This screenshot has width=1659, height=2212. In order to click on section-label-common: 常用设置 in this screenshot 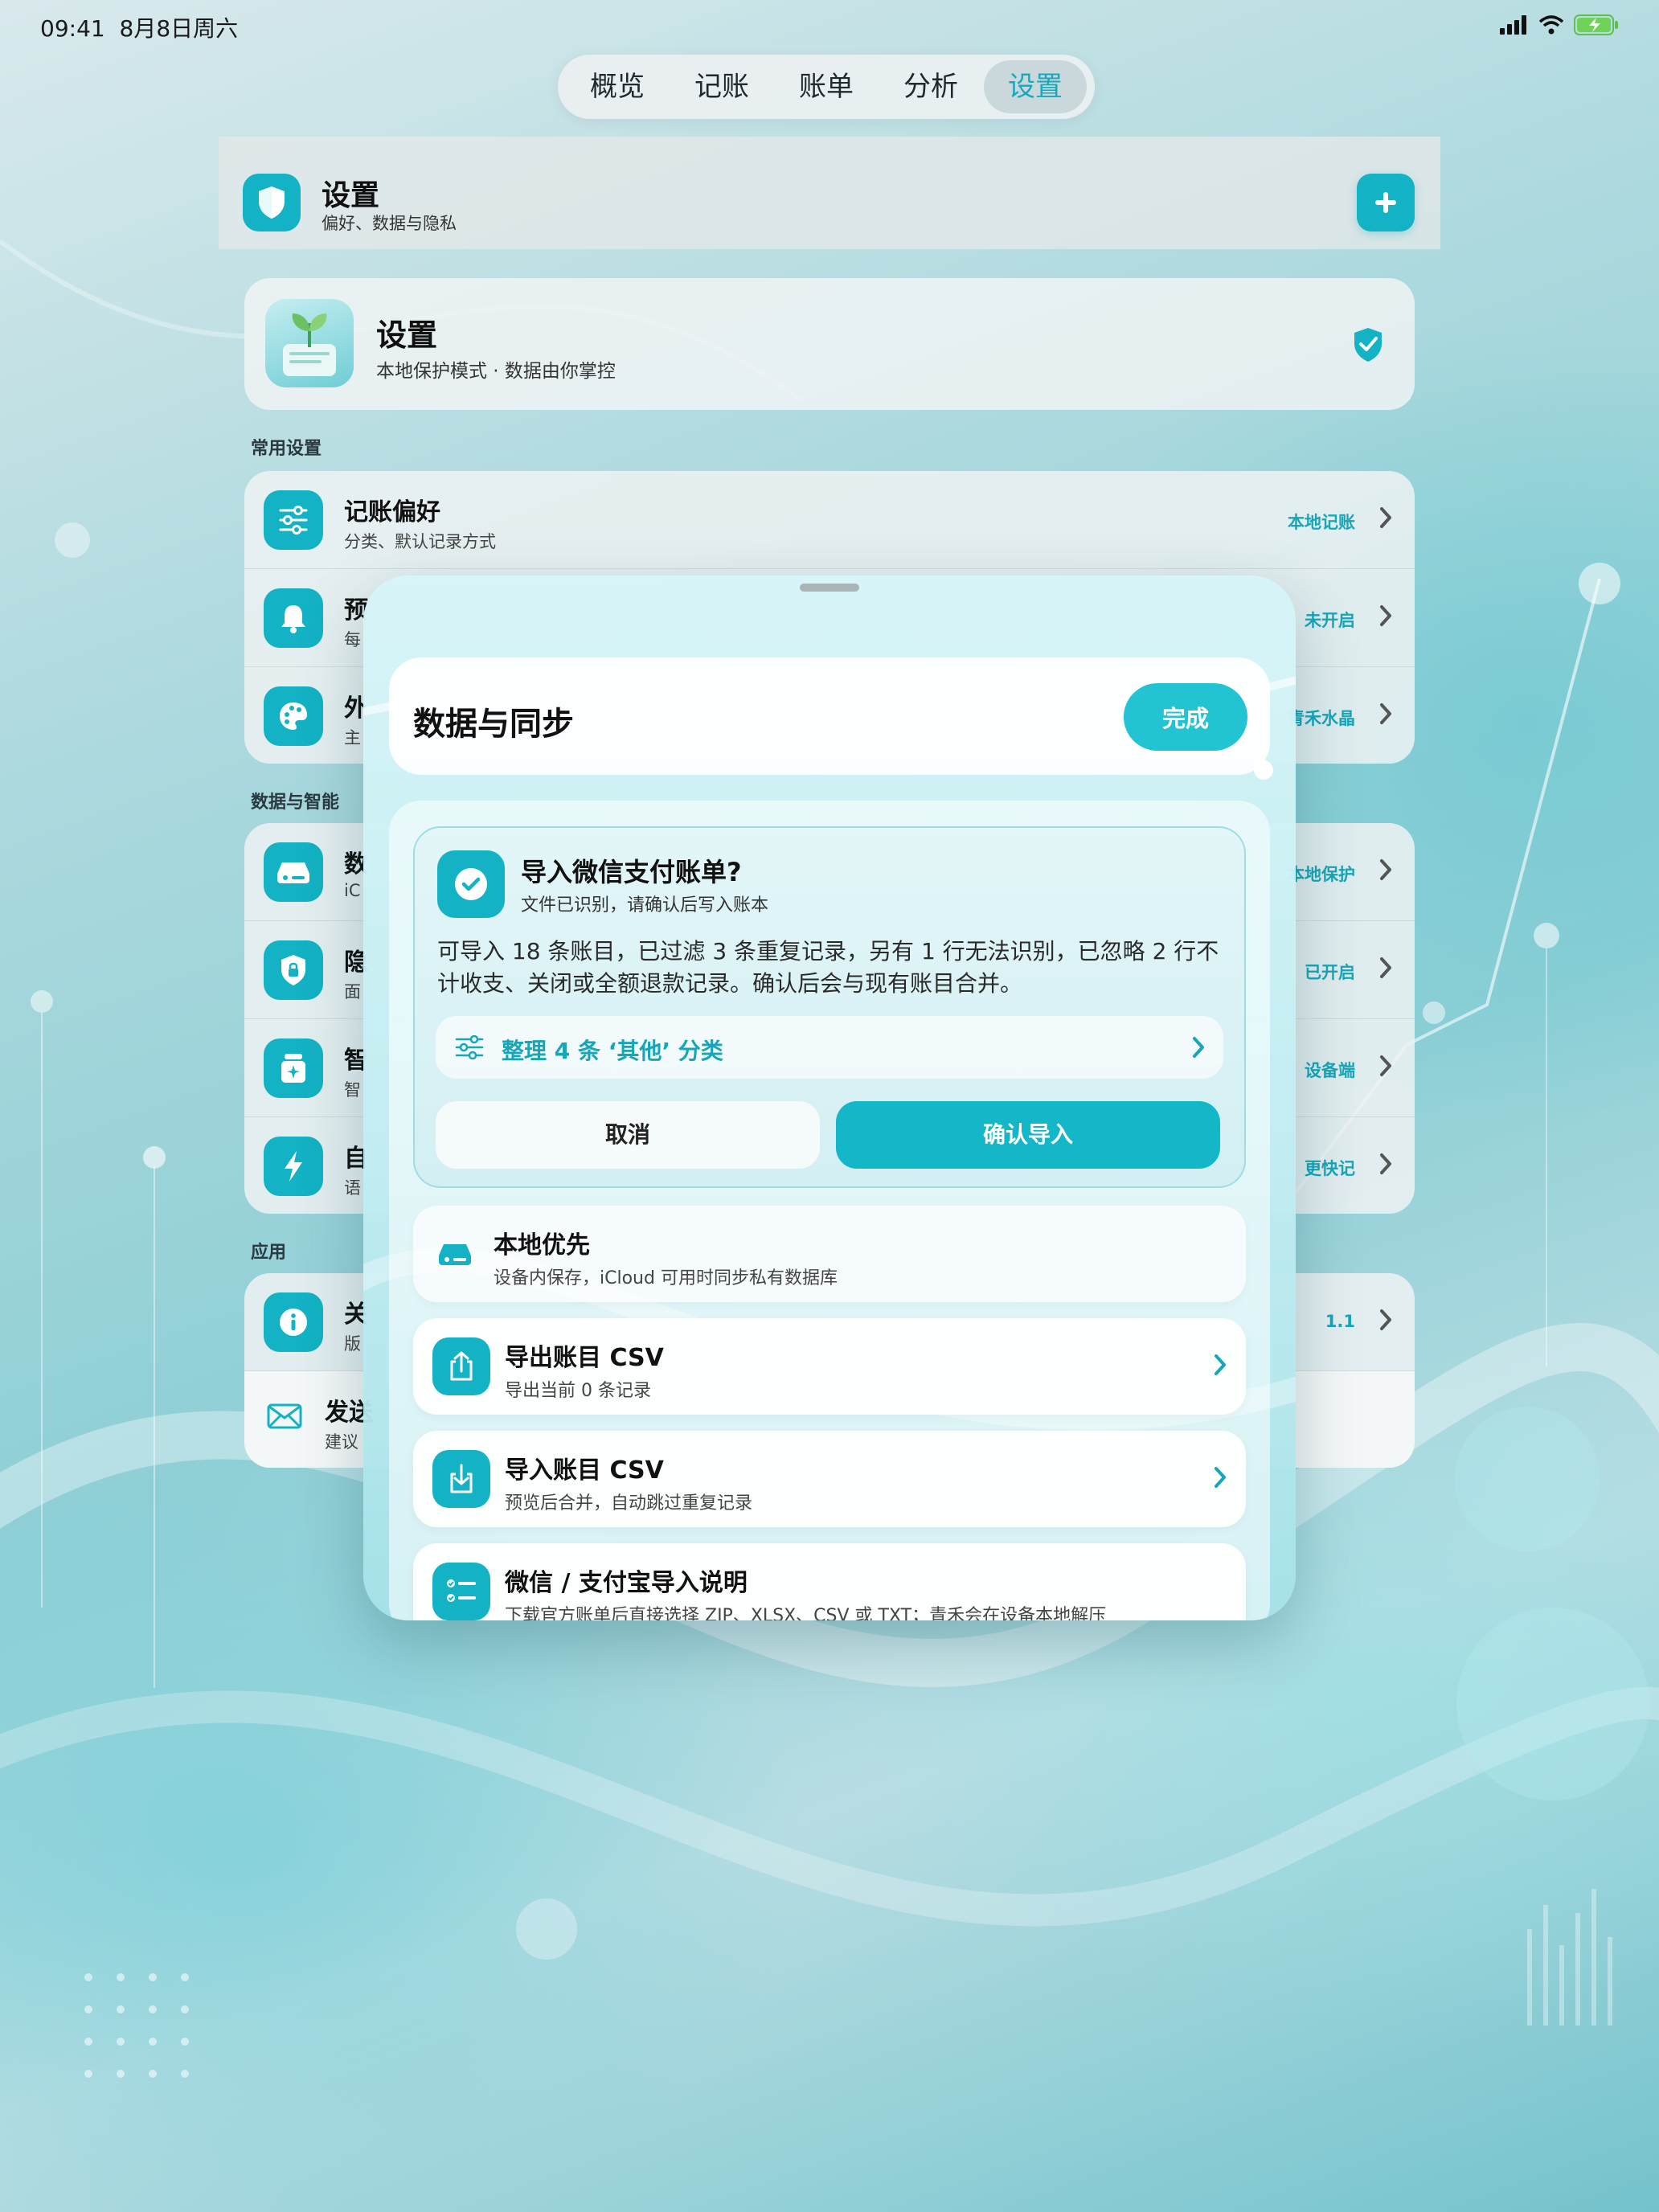, I will do `click(286, 449)`.